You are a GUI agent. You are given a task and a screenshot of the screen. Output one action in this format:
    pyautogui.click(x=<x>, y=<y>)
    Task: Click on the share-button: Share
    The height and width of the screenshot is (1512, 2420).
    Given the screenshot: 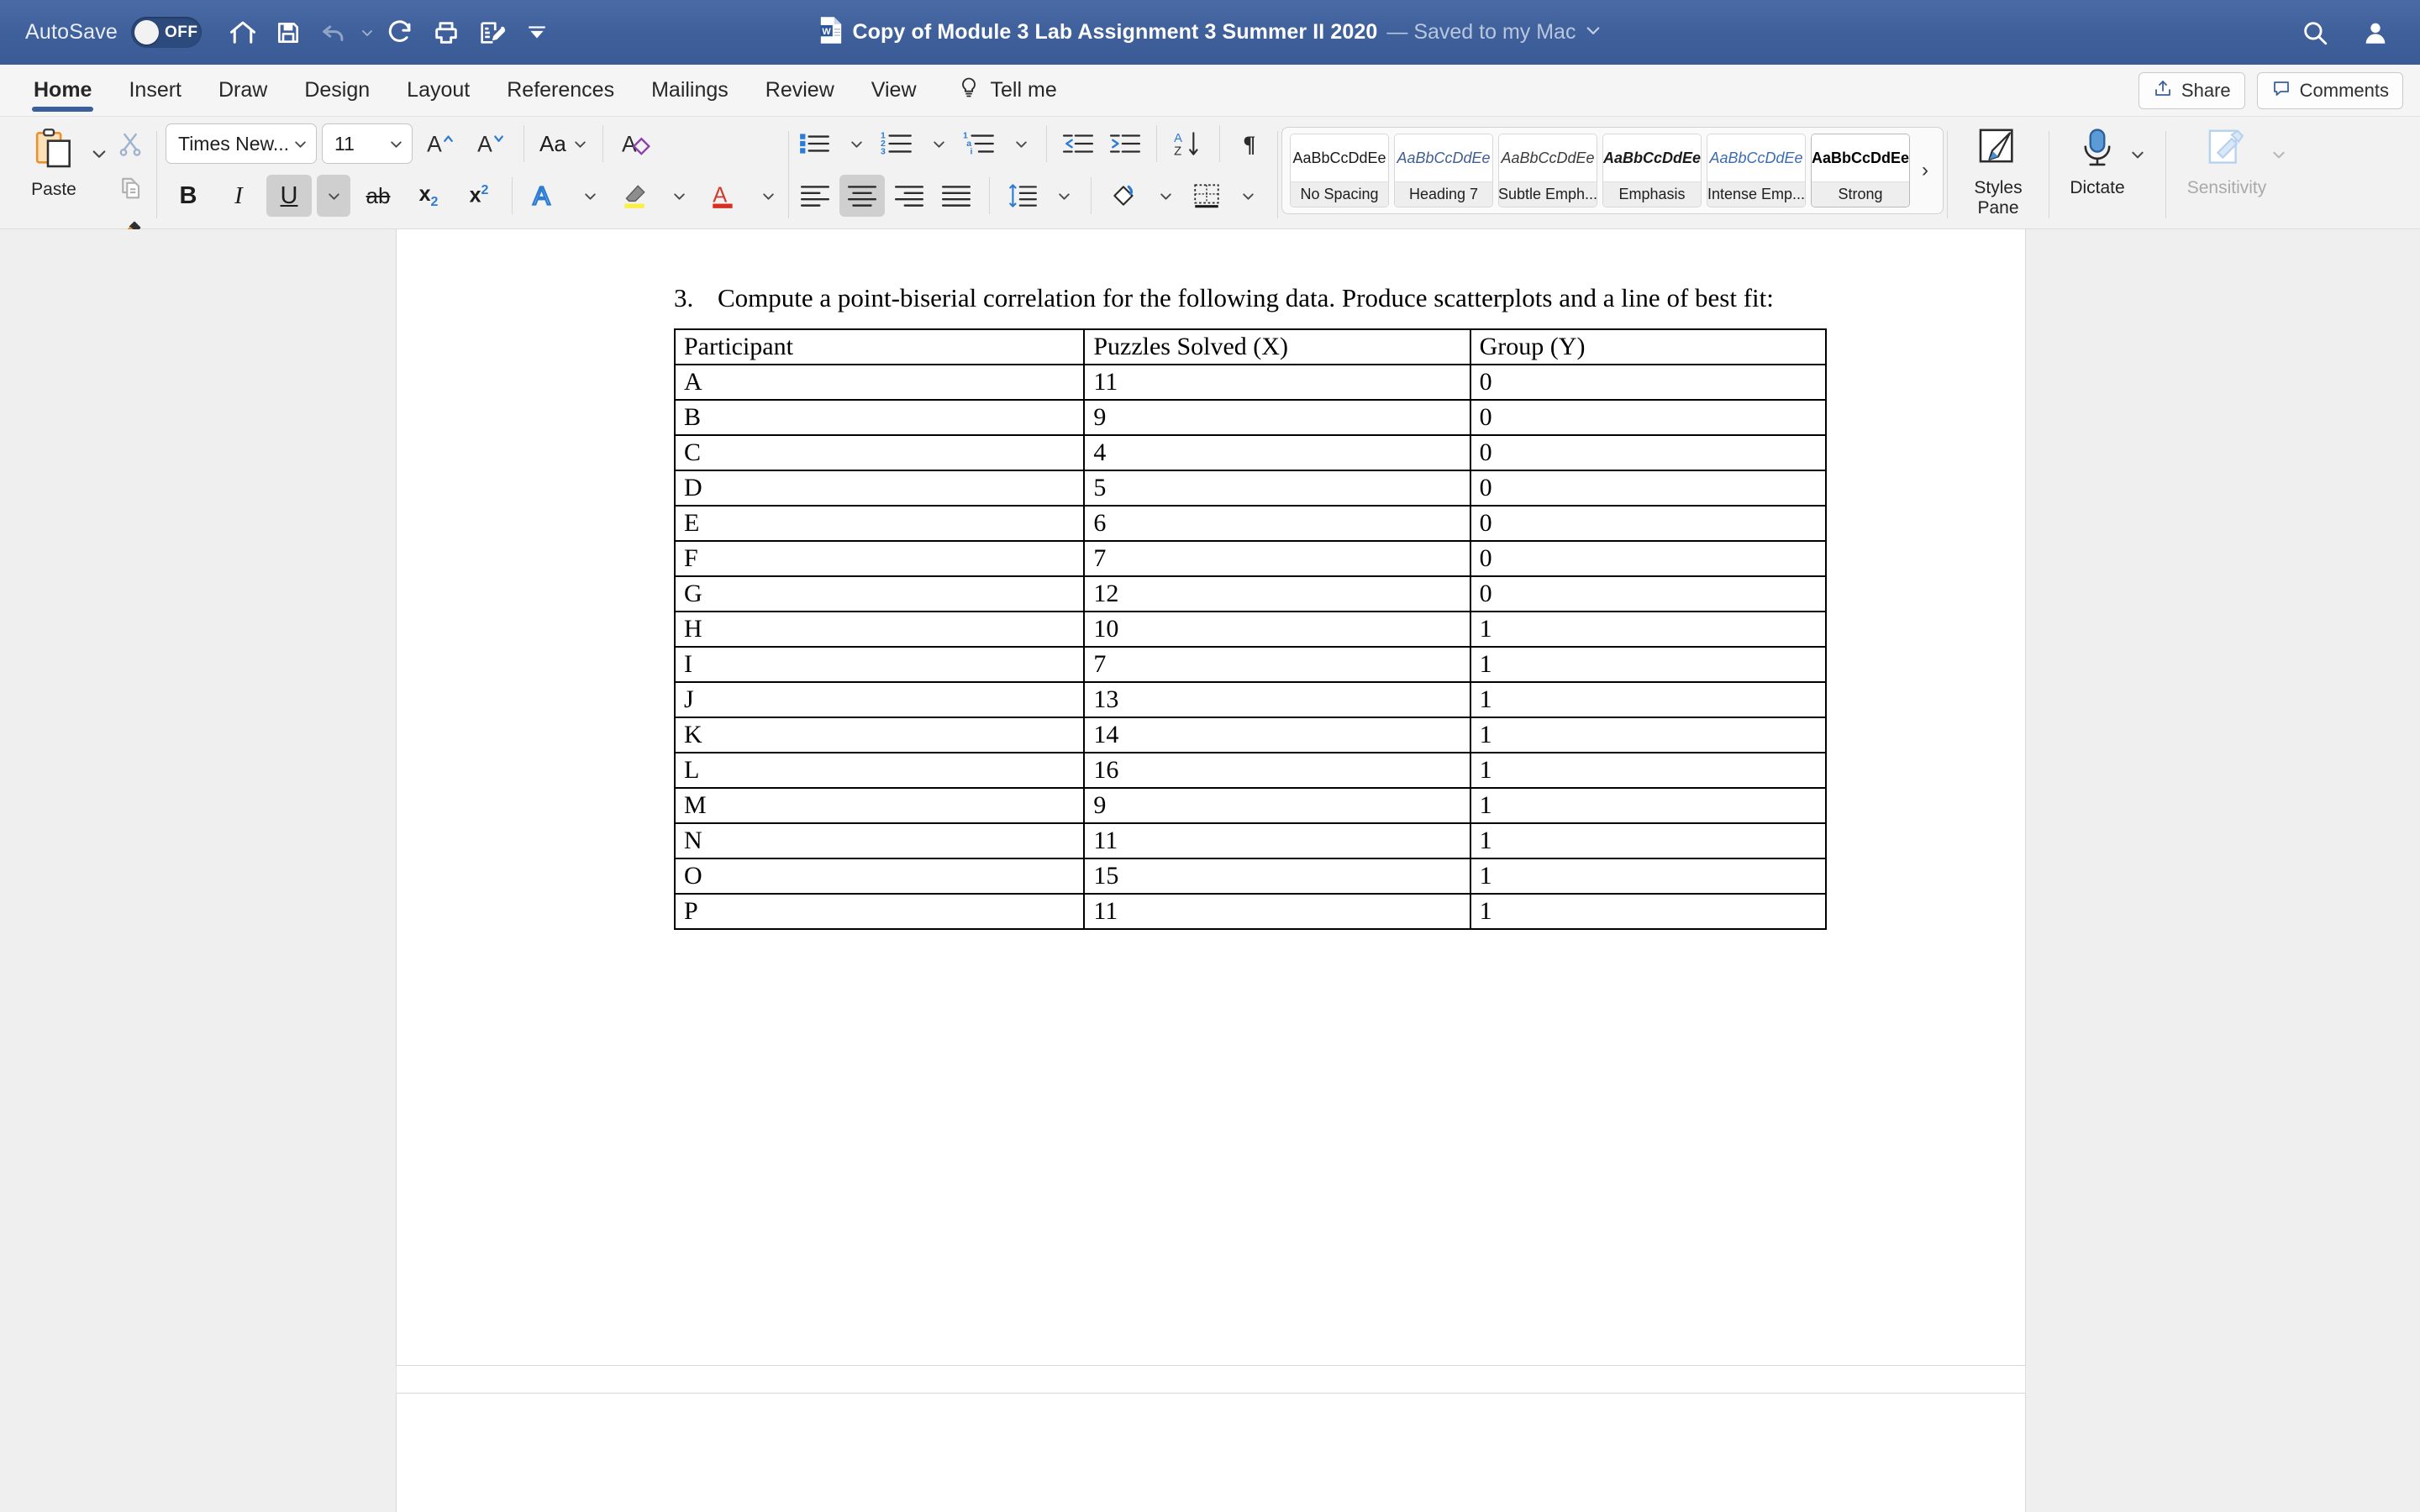 What is the action you would take?
    pyautogui.click(x=2191, y=90)
    